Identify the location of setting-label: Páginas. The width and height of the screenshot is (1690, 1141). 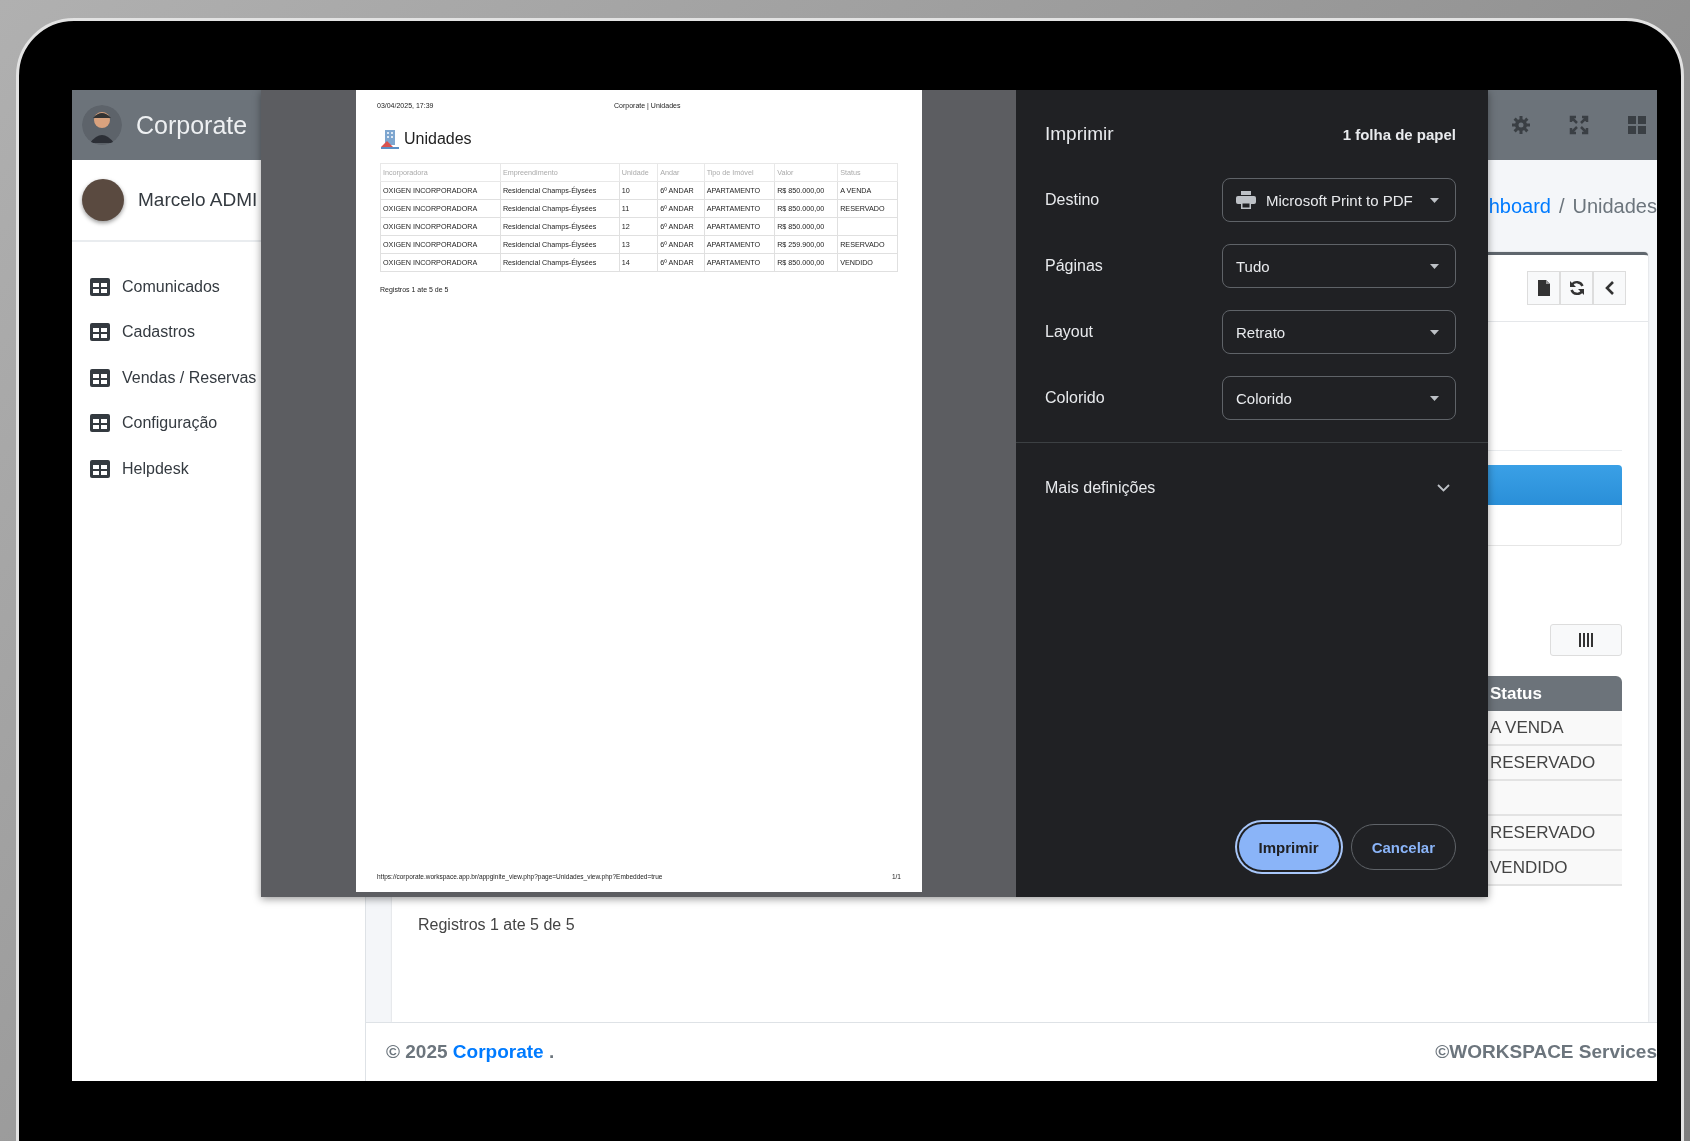
(1074, 266).